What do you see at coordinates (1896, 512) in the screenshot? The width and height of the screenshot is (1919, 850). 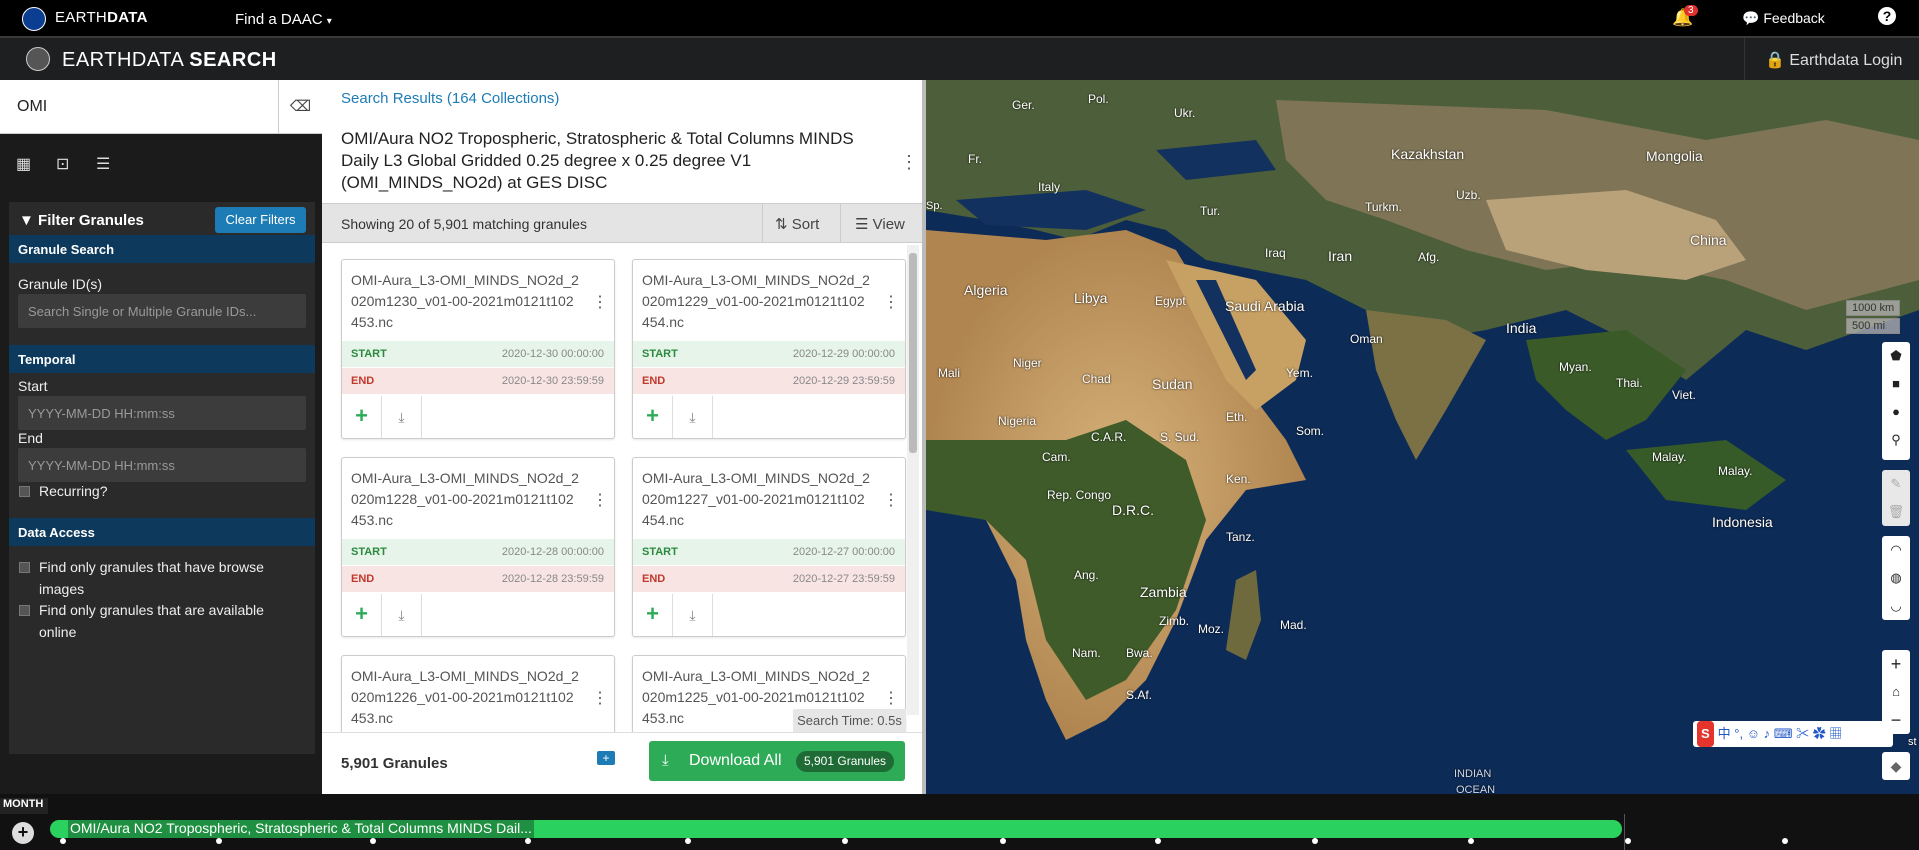 I see `trash-icon: 🗑` at bounding box center [1896, 512].